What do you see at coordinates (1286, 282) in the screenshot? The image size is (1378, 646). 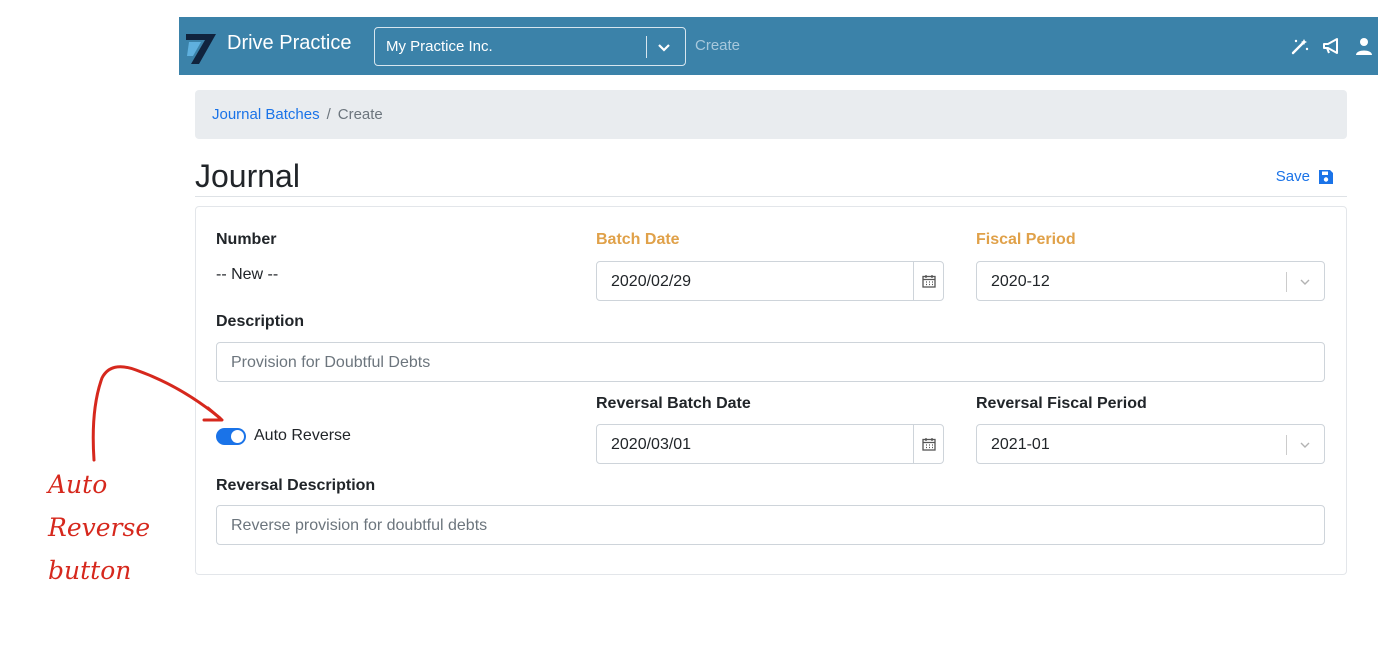 I see `fiscal-period-separator` at bounding box center [1286, 282].